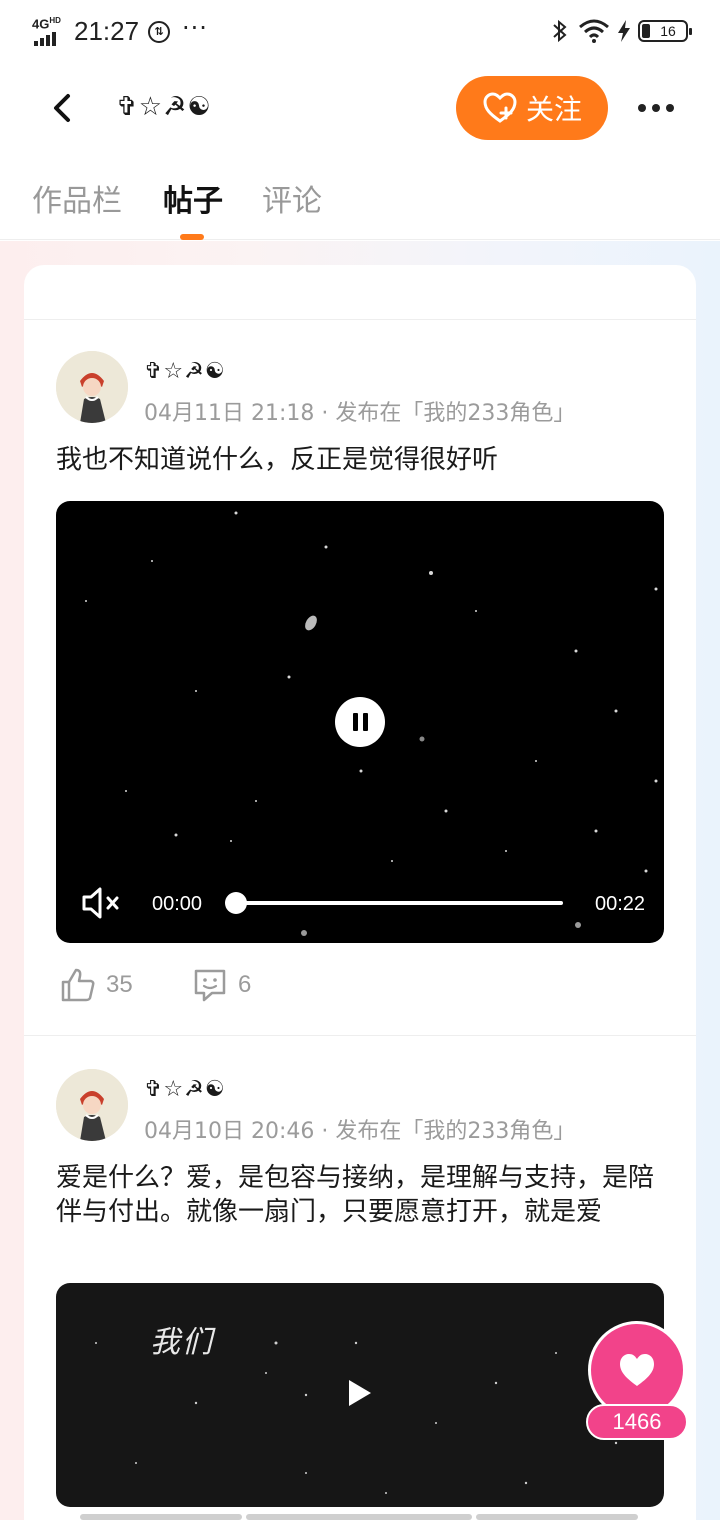  Describe the element at coordinates (77, 198) in the screenshot. I see `tab-works: 作品栏` at that location.